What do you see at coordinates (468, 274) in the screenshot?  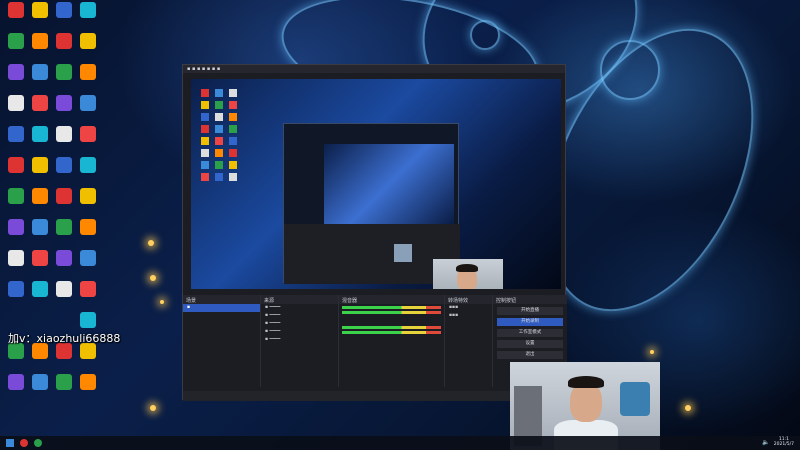 I see `preview-webcam` at bounding box center [468, 274].